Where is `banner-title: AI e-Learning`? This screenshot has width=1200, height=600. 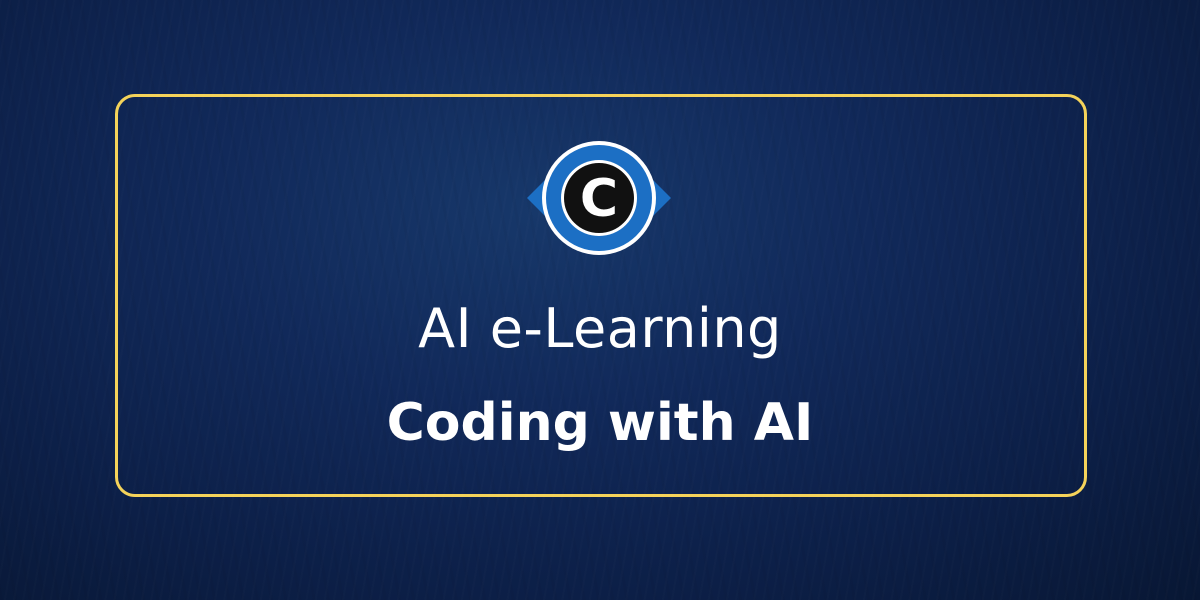
banner-title: AI e-Learning is located at coordinates (600, 328).